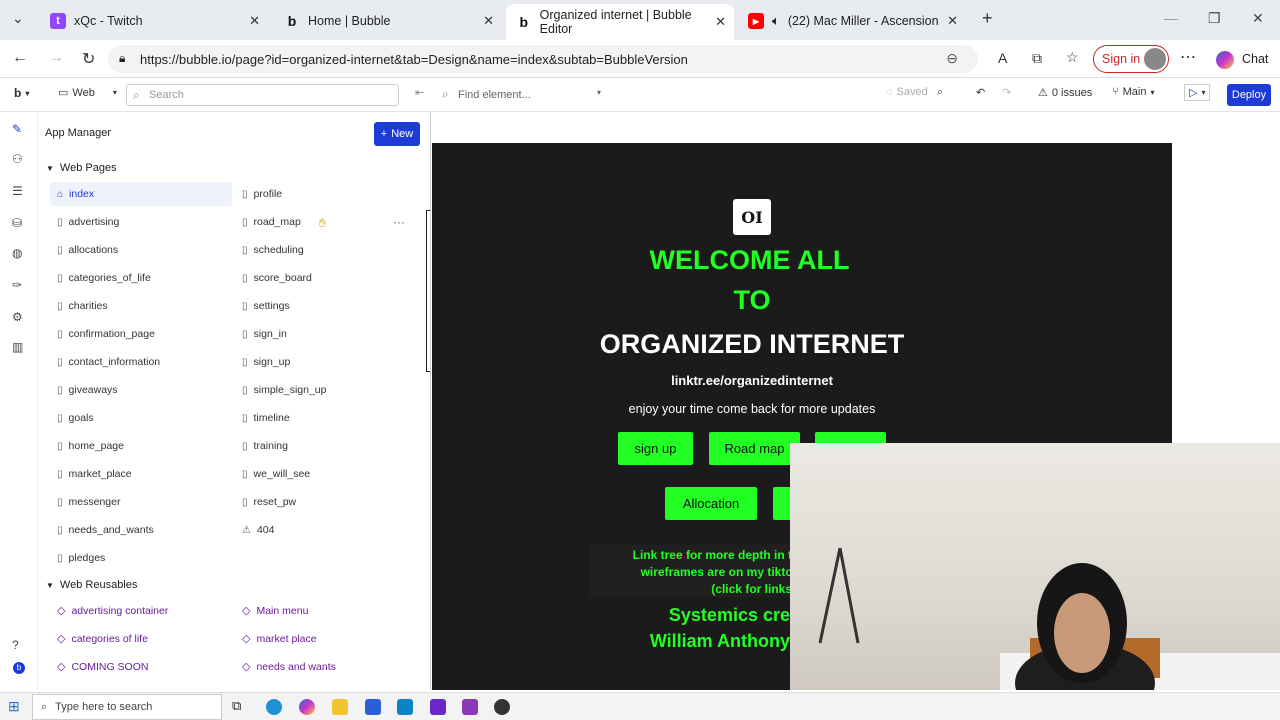 The width and height of the screenshot is (1280, 720). I want to click on web-reusables-section-header: ▼ Web Reusables, so click(91, 585).